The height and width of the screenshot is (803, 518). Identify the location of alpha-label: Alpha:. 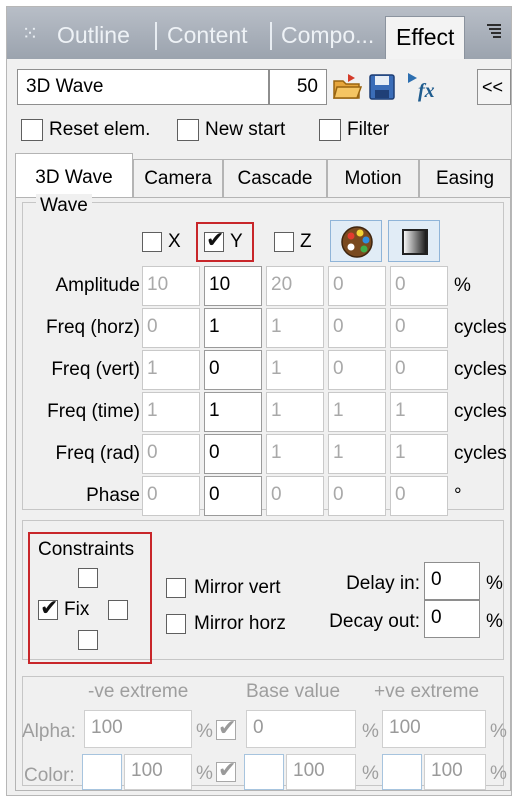
(49, 731).